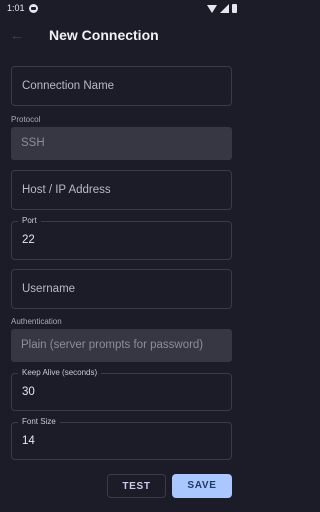 Image resolution: width=320 pixels, height=512 pixels. I want to click on back-arrow-icon: ←, so click(17, 36).